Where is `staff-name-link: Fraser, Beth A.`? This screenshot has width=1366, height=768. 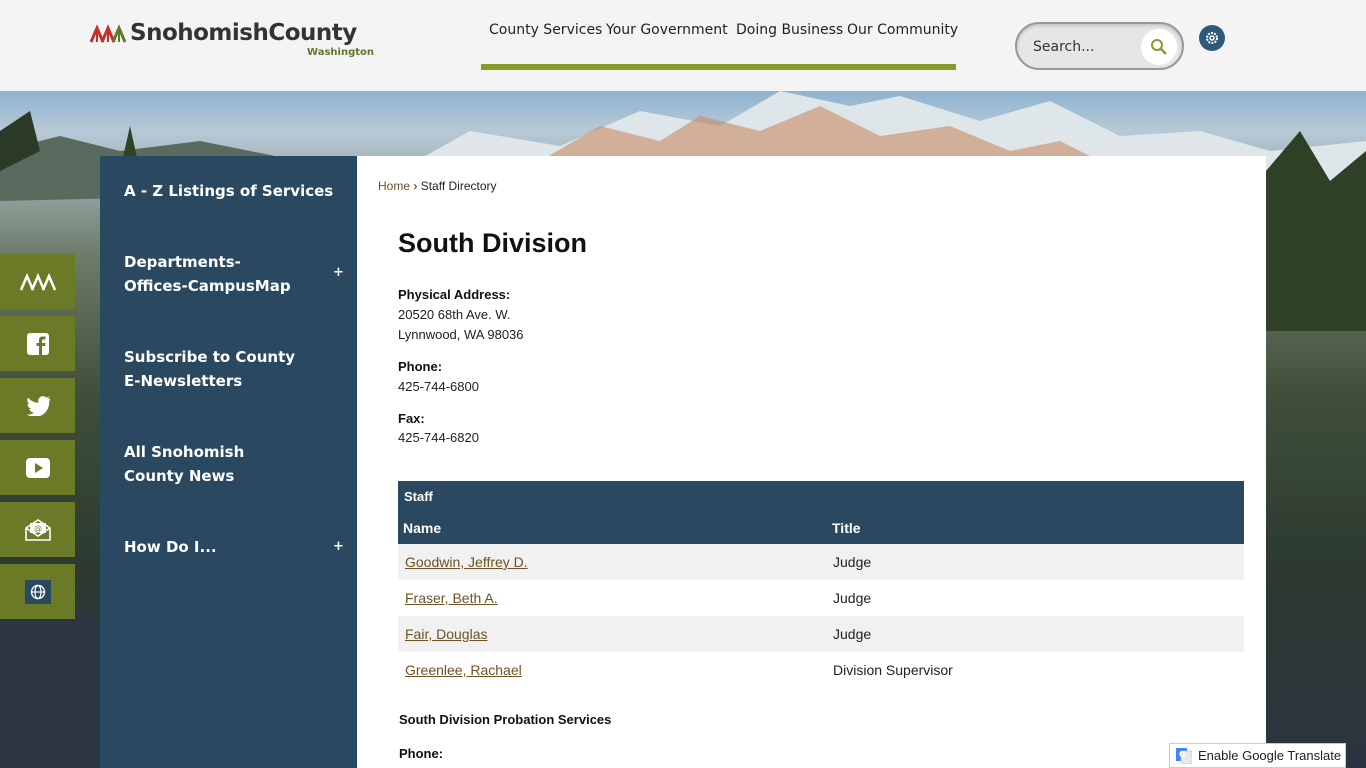 staff-name-link: Fraser, Beth A. is located at coordinates (451, 598).